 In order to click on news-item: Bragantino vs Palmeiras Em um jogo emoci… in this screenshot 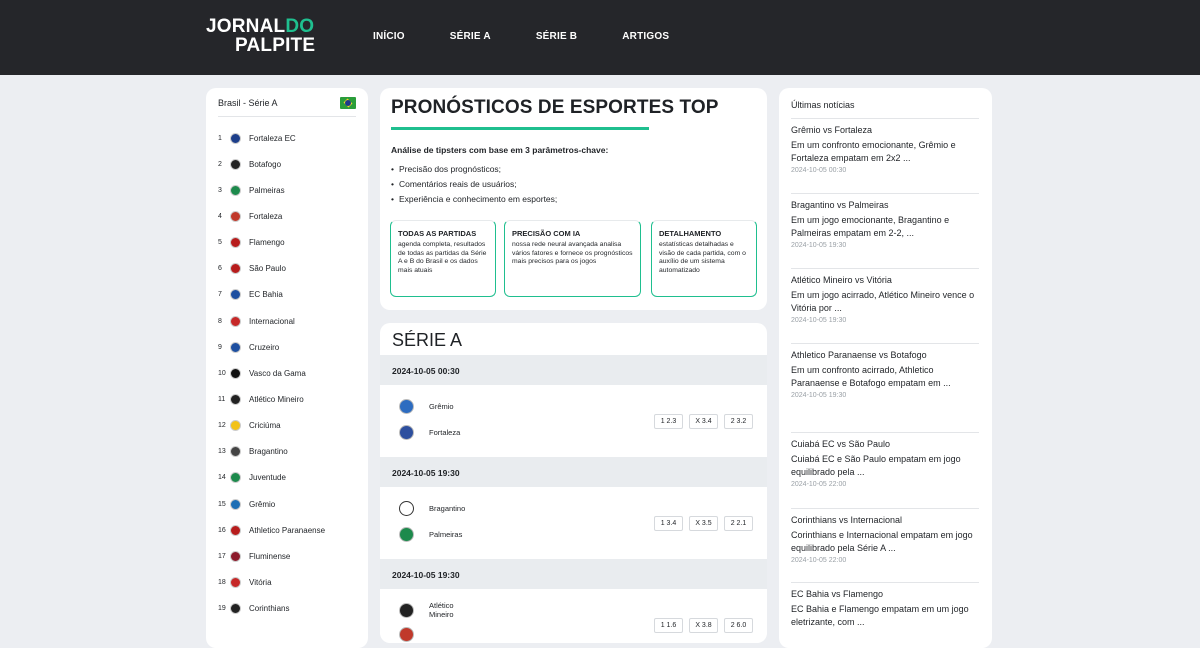, I will do `click(885, 224)`.